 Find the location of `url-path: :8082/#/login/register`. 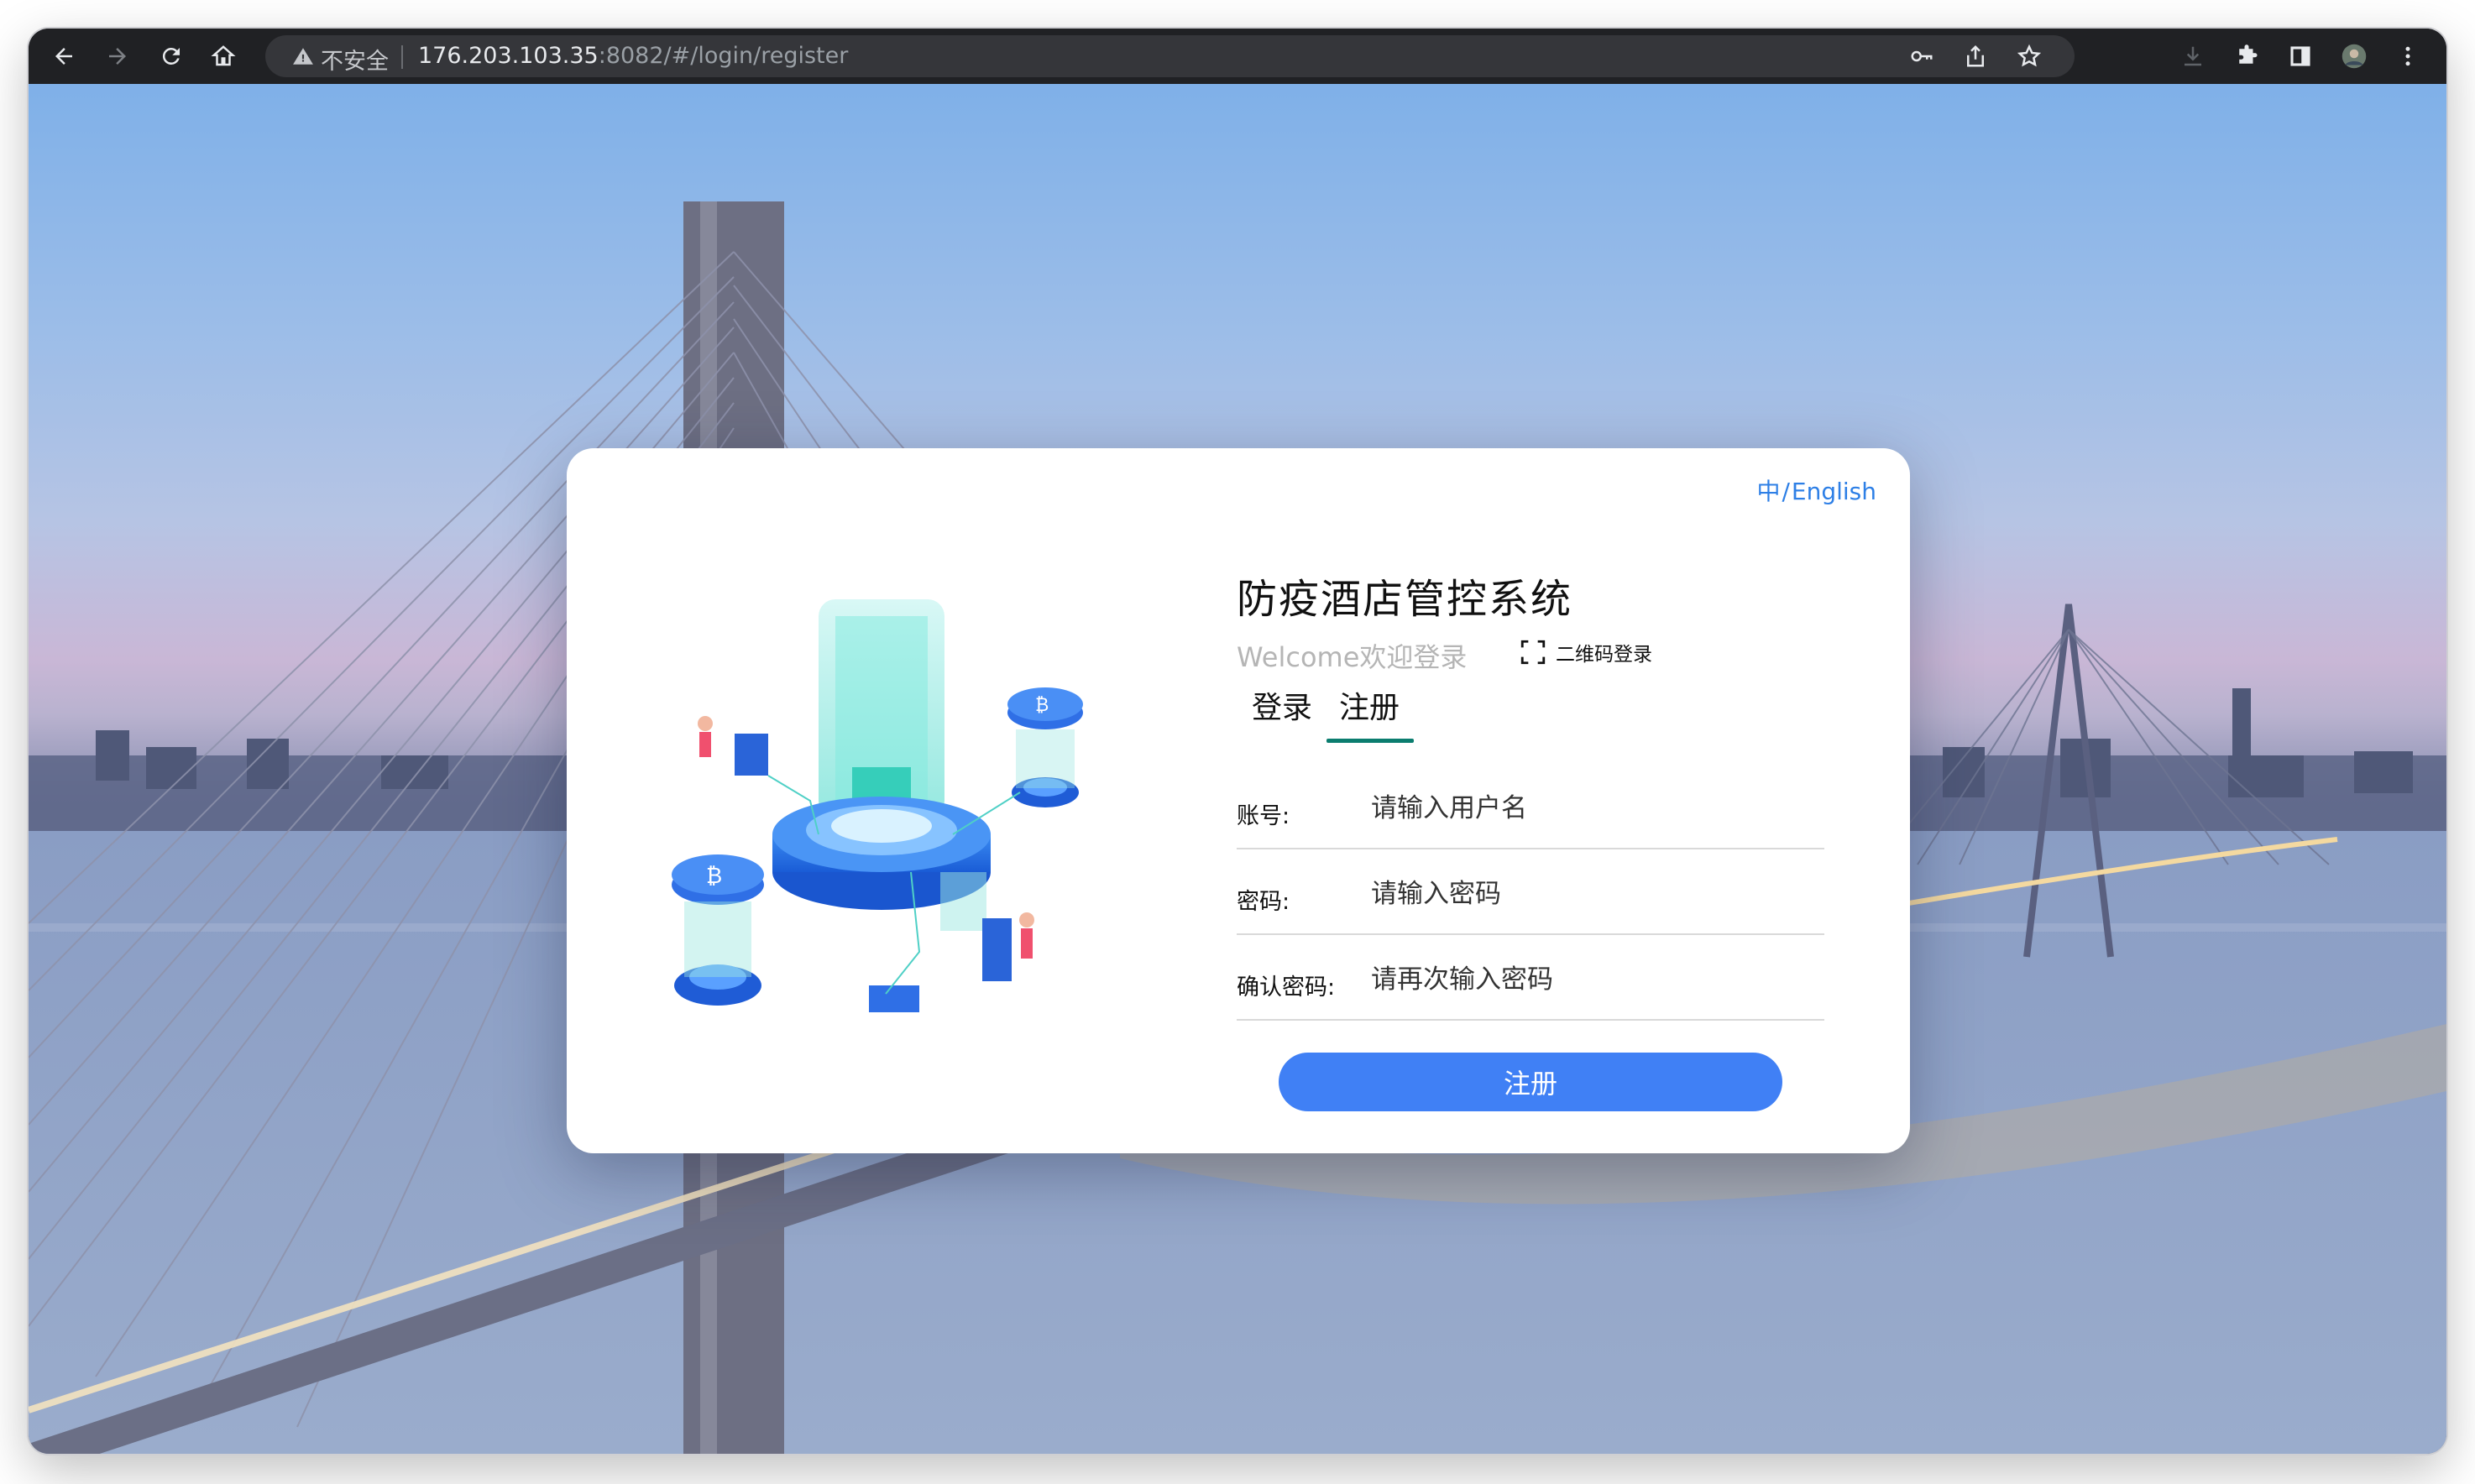

url-path: :8082/#/login/register is located at coordinates (723, 56).